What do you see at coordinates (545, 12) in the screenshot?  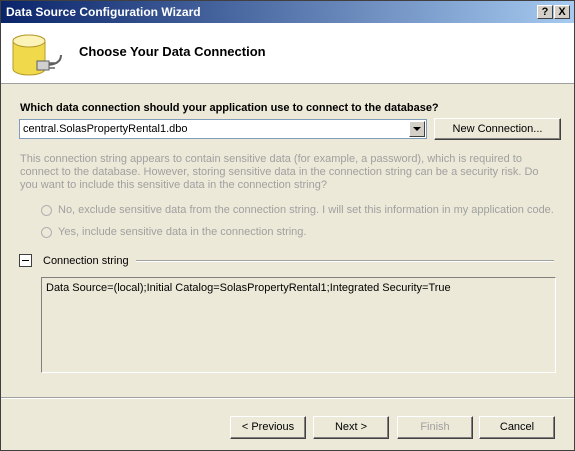 I see `help-button: ?` at bounding box center [545, 12].